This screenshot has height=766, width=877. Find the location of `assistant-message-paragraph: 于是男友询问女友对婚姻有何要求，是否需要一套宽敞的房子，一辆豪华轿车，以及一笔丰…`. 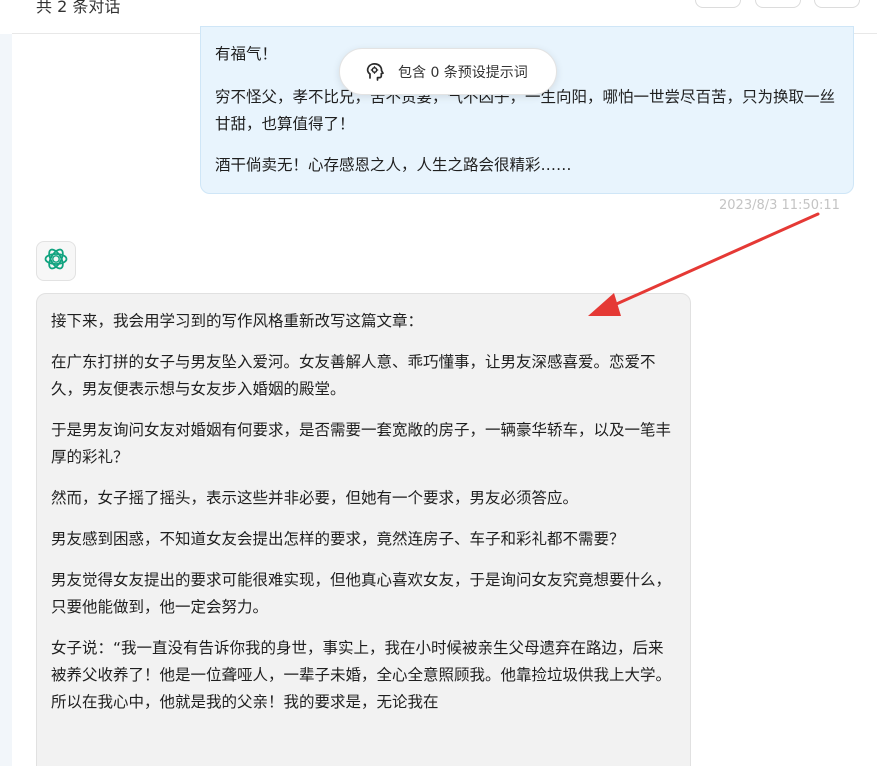

assistant-message-paragraph: 于是男友询问女友对婚姻有何要求，是否需要一套宽敞的房子，一辆豪华轿车，以及一笔丰… is located at coordinates (361, 443).